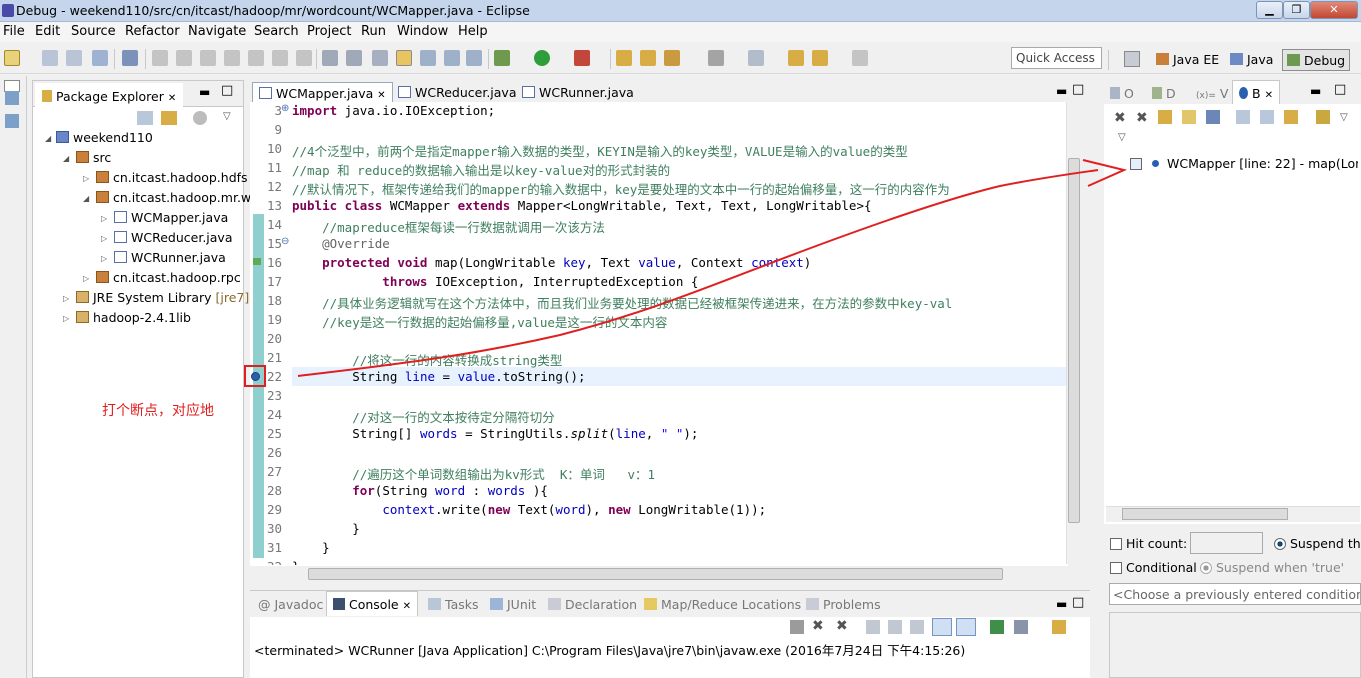  Describe the element at coordinates (372, 603) in the screenshot. I see `tab-console: Console ✕` at that location.